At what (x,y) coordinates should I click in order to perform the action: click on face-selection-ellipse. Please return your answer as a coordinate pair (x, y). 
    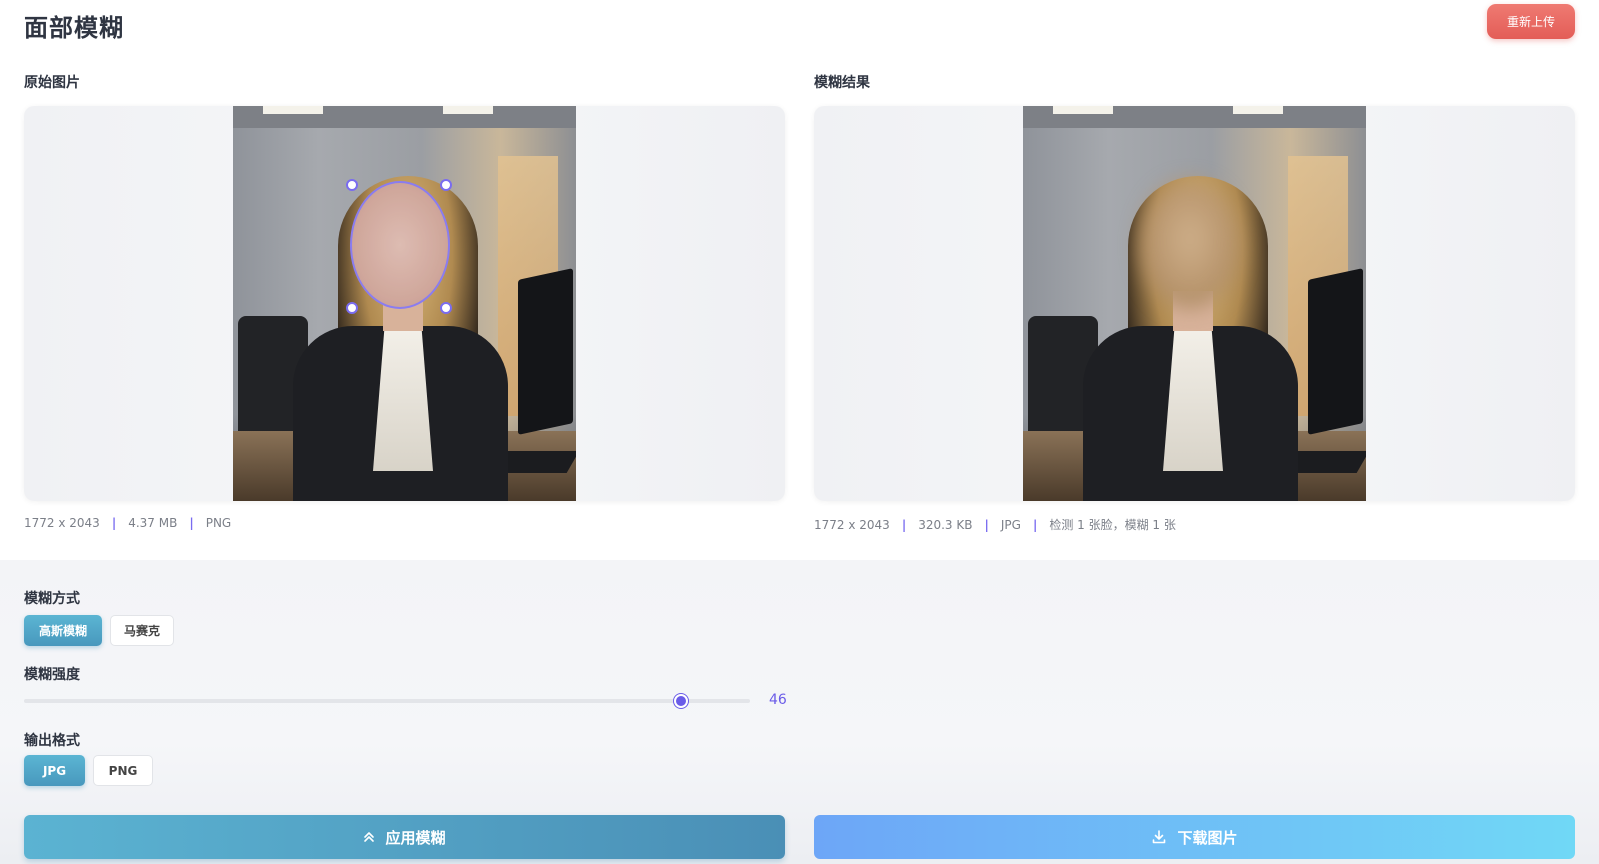
    Looking at the image, I should click on (400, 245).